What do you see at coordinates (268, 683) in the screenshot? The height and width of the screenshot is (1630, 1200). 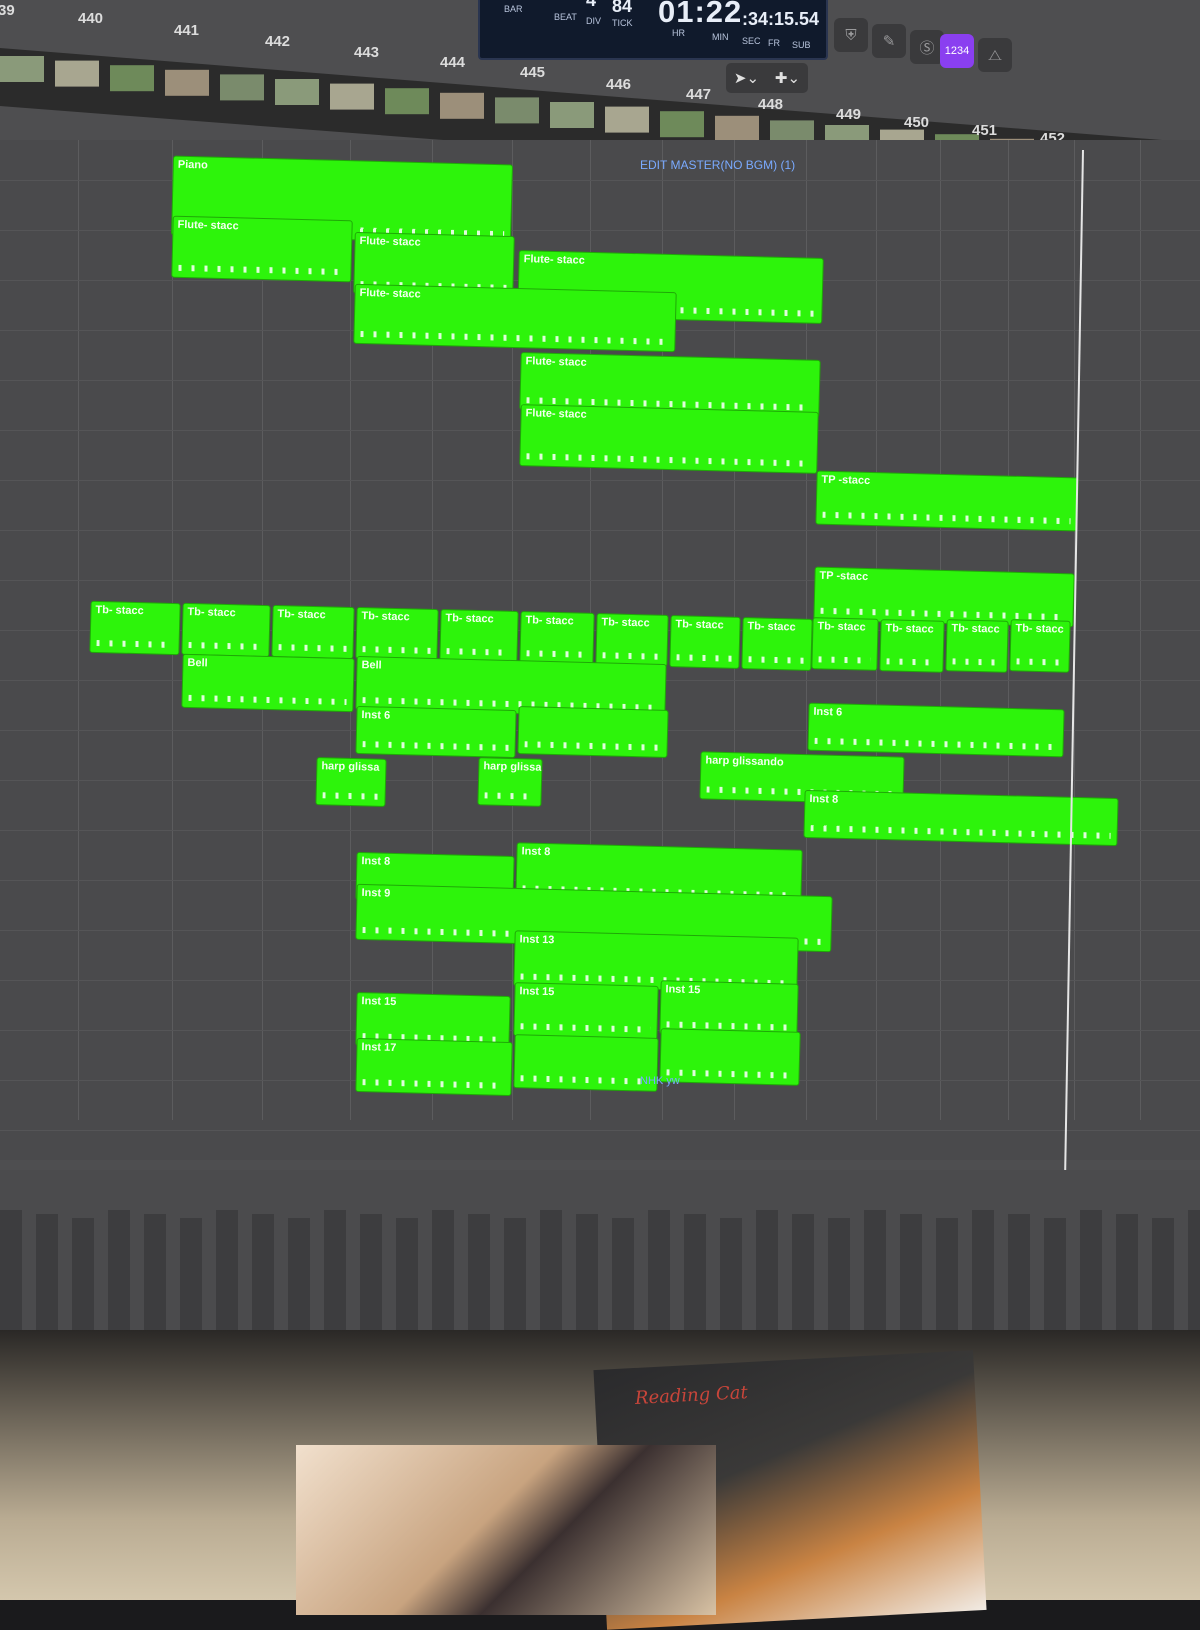 I see `midi-region: Bell` at bounding box center [268, 683].